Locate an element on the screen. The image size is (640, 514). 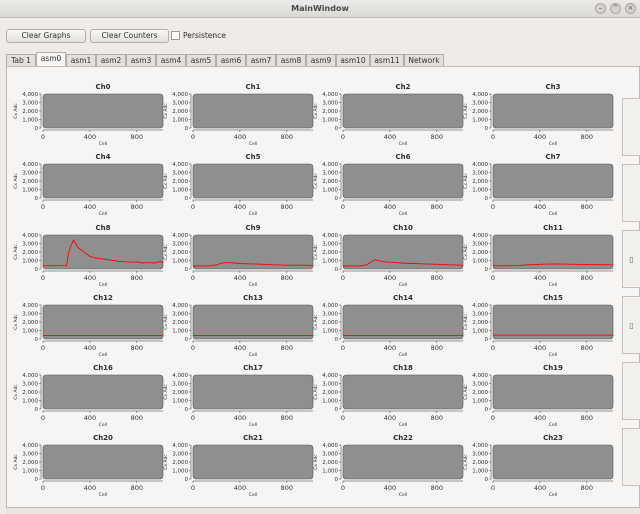
side-panel-2: ▯ is located at coordinates (631, 259).